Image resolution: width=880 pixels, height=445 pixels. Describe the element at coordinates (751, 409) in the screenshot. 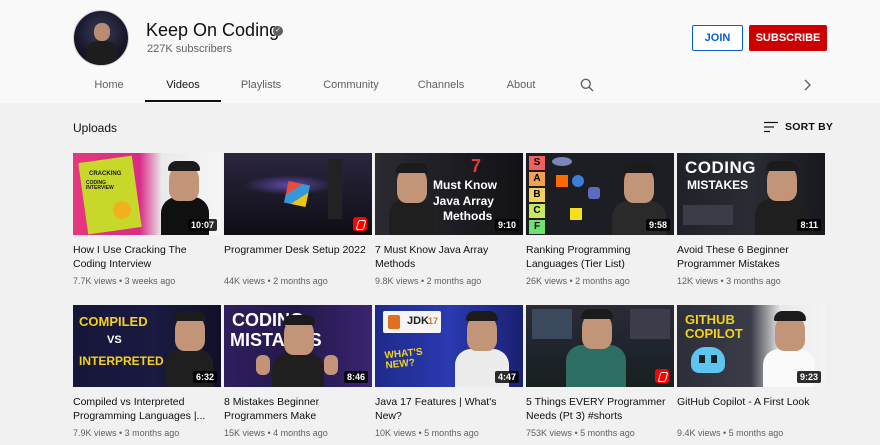

I see `video-title: GitHub Copilot - A First Look` at that location.